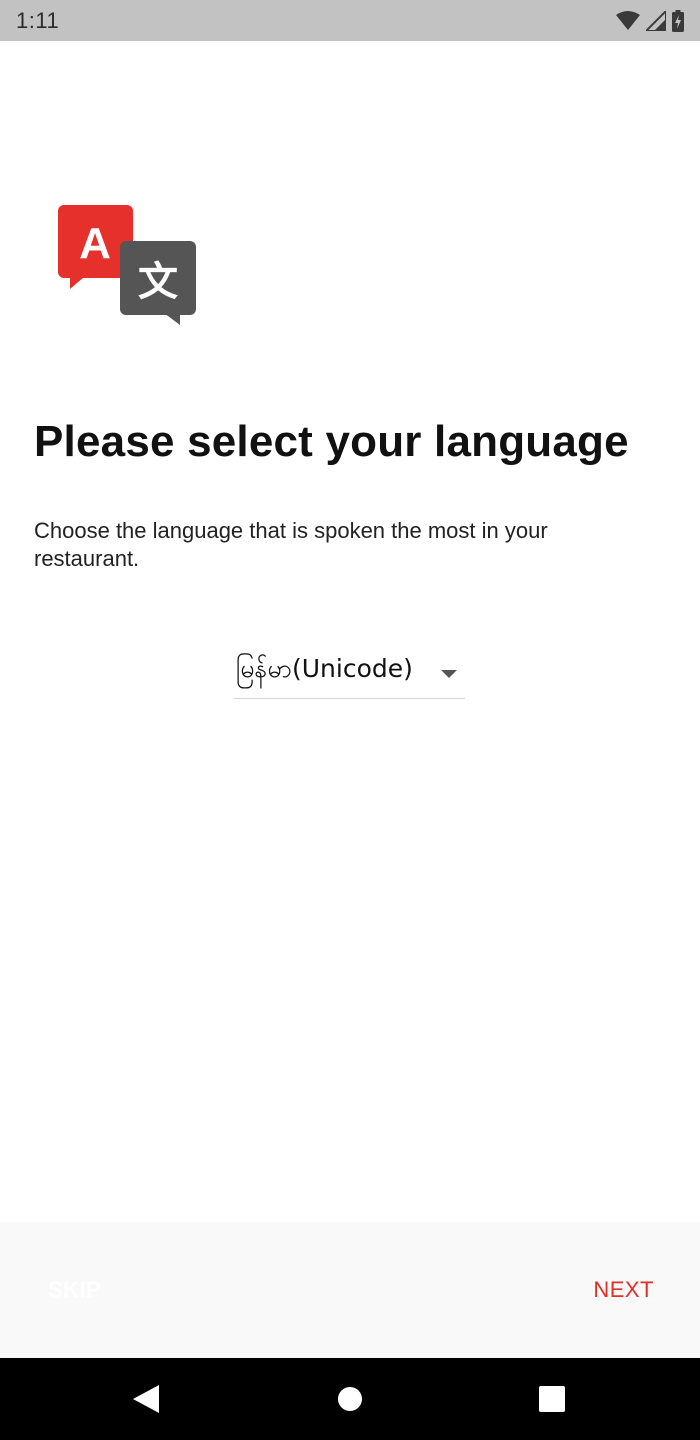 This screenshot has height=1440, width=700. Describe the element at coordinates (552, 1399) in the screenshot. I see `recent-apps-icon` at that location.